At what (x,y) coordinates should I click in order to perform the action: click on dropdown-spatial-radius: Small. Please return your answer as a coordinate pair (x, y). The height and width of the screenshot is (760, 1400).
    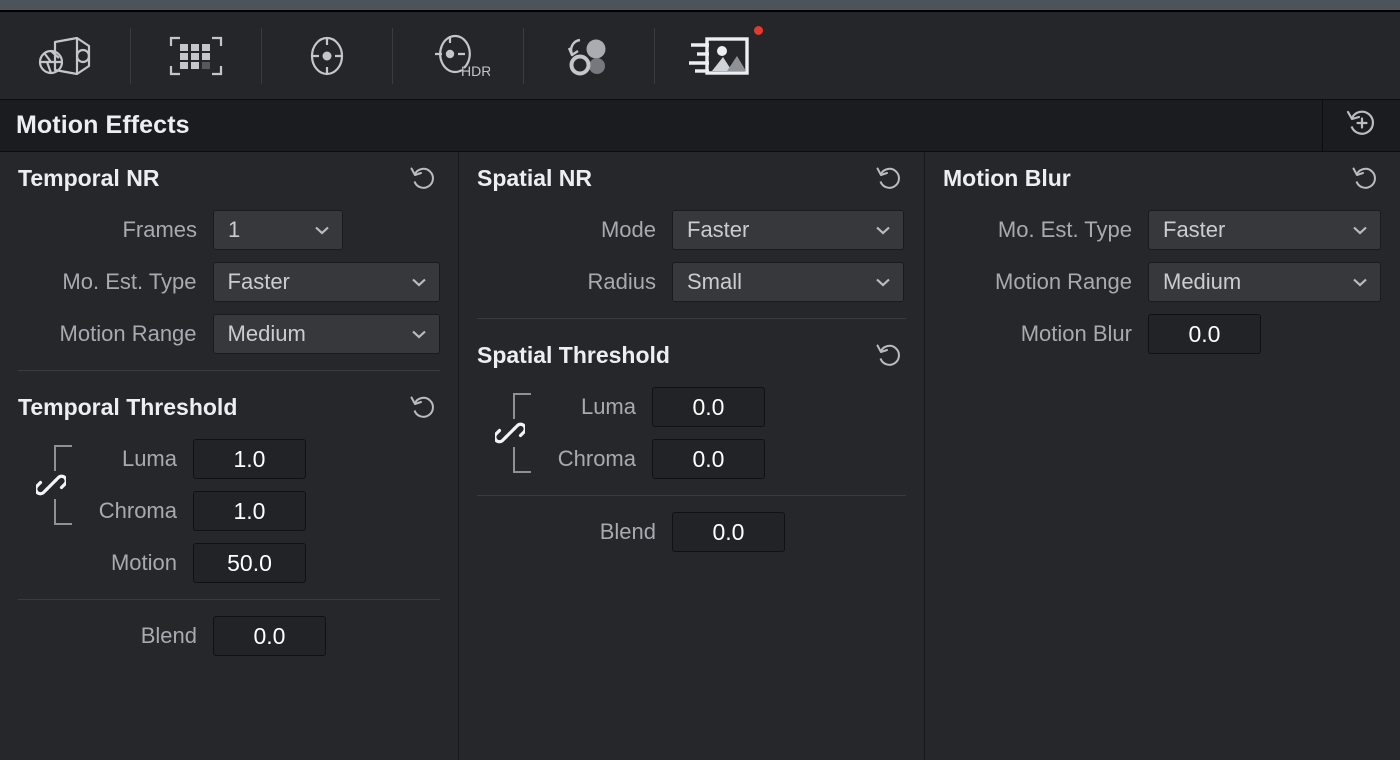
    Looking at the image, I should click on (788, 282).